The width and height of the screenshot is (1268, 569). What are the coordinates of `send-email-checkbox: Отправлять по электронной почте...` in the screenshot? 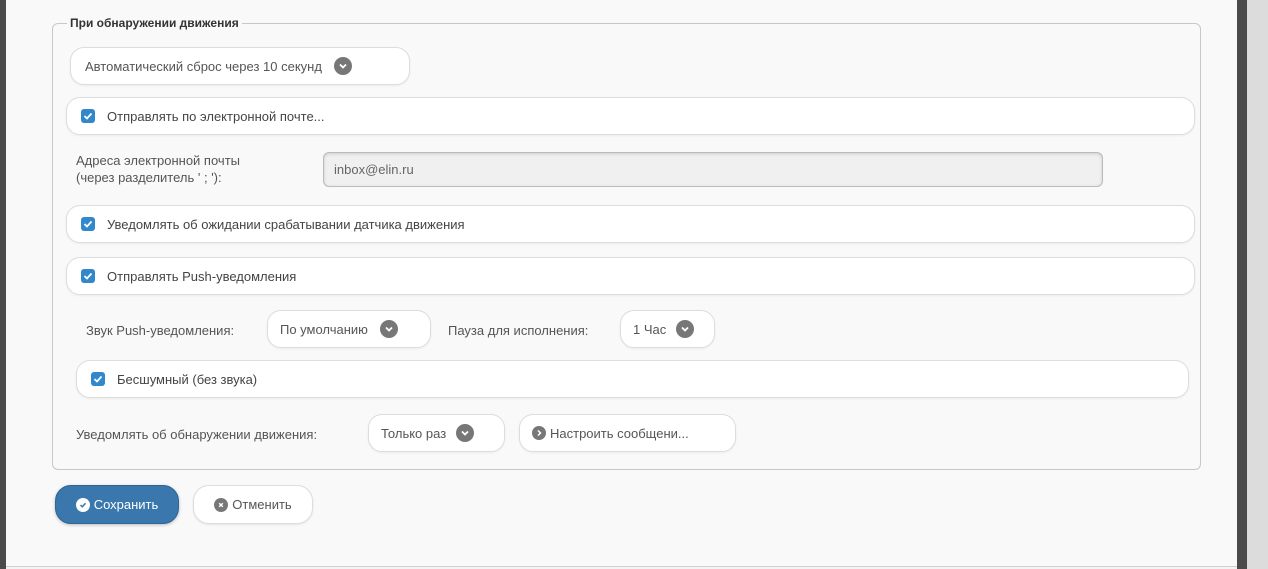 It's located at (630, 116).